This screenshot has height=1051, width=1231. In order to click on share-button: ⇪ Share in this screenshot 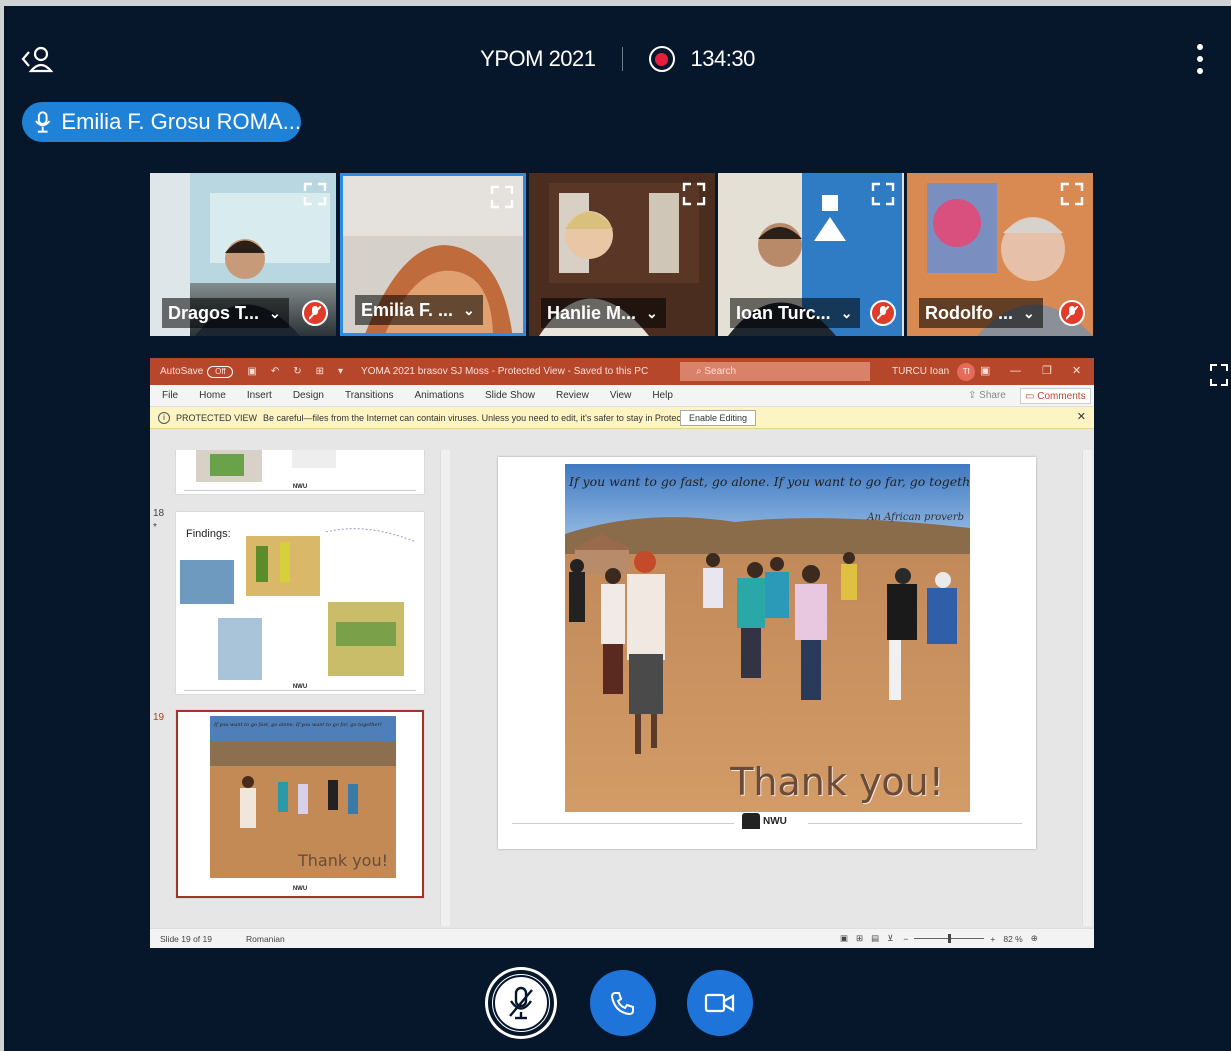, I will do `click(987, 396)`.